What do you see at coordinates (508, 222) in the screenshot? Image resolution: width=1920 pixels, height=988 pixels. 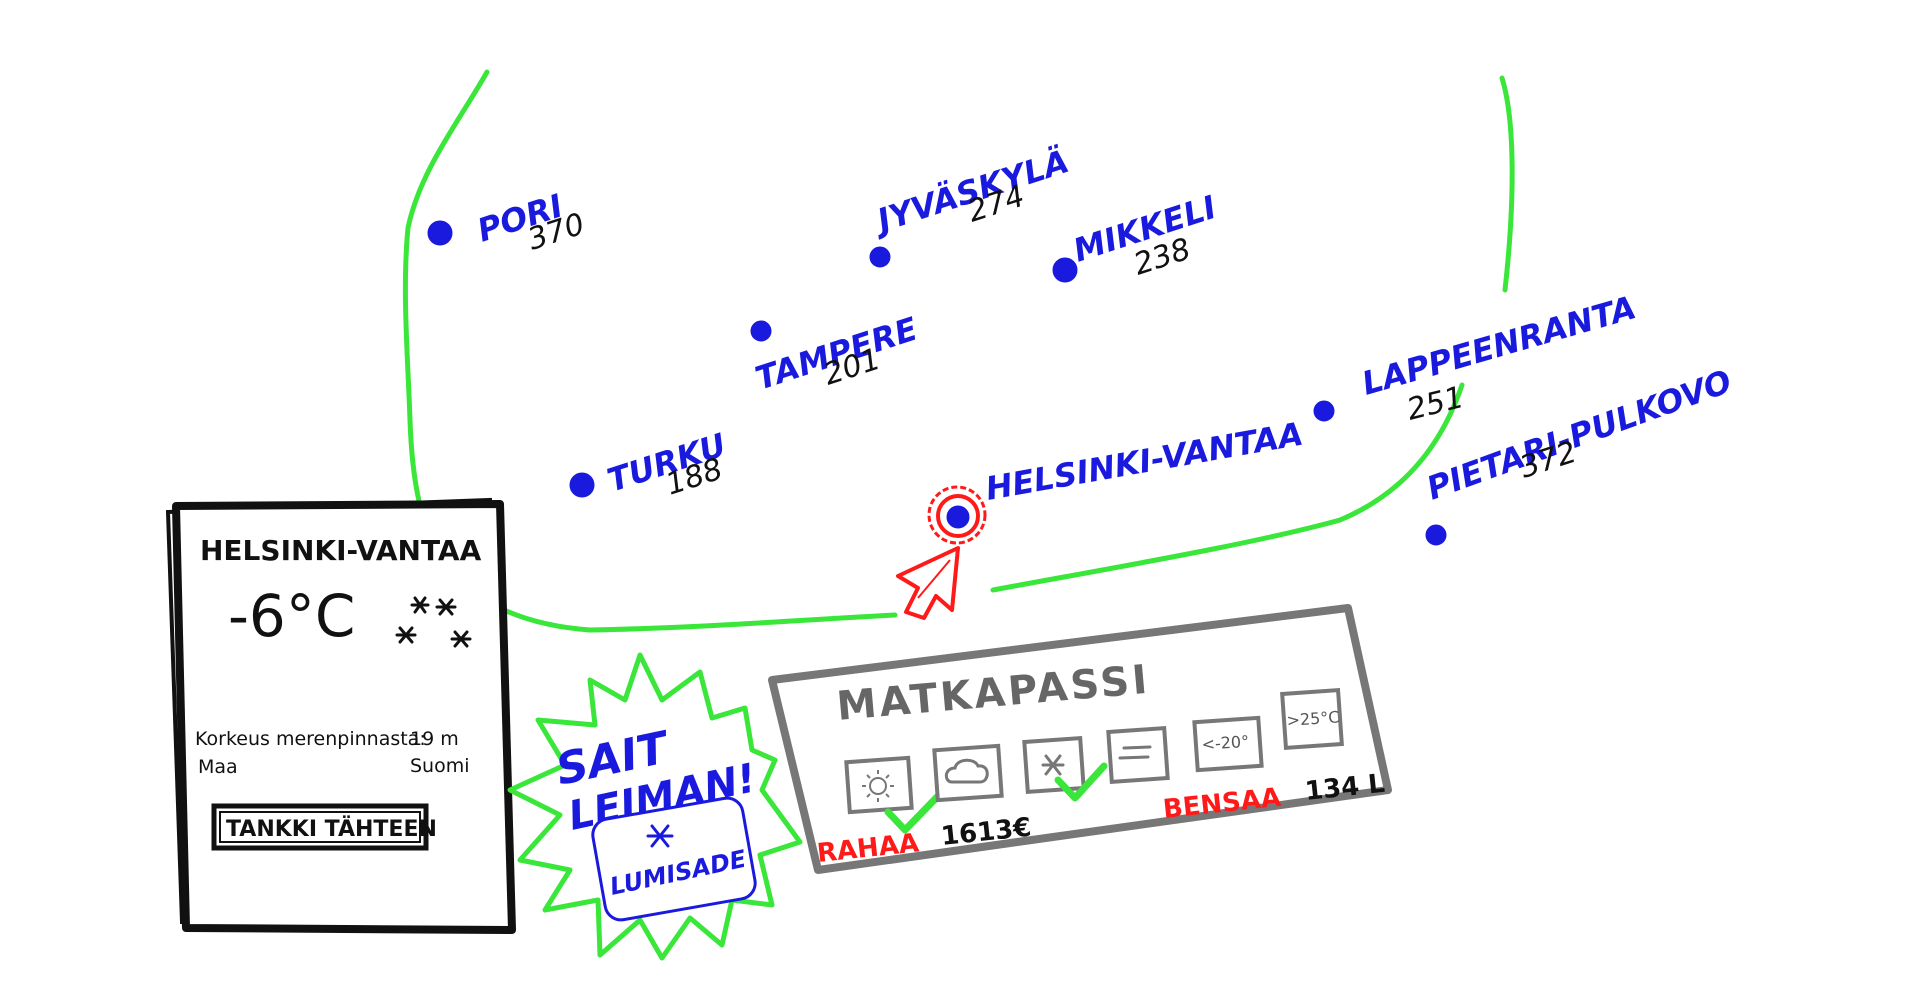 I see `city-pori: PORI 370` at bounding box center [508, 222].